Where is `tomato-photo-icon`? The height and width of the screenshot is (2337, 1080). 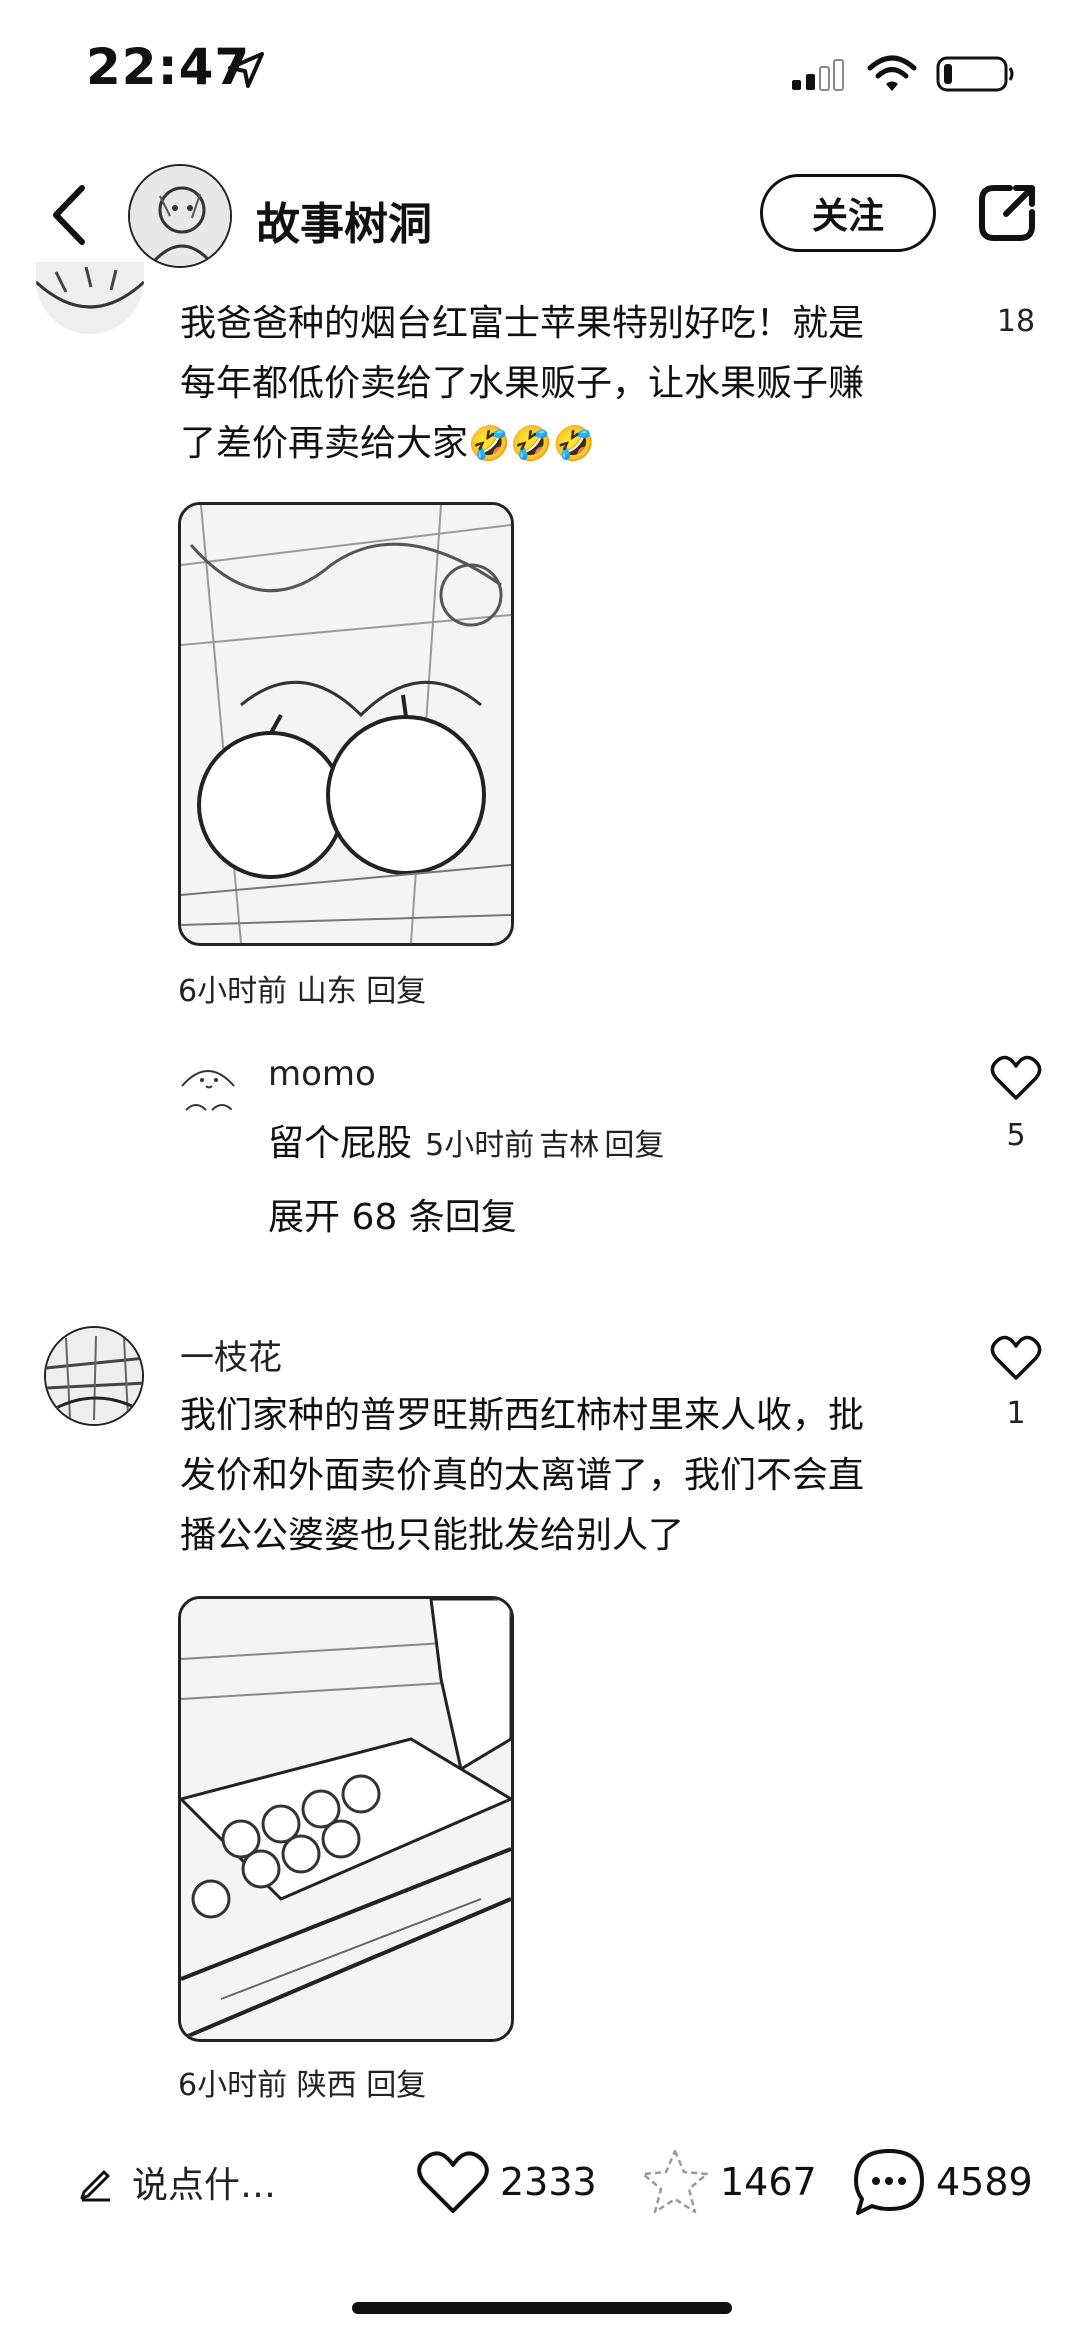 tomato-photo-icon is located at coordinates (346, 1819).